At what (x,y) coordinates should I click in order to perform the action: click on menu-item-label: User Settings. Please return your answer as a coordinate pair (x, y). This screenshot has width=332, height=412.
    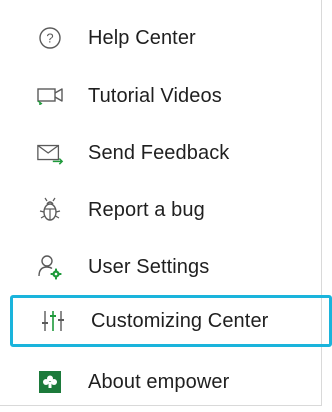
    Looking at the image, I should click on (149, 266).